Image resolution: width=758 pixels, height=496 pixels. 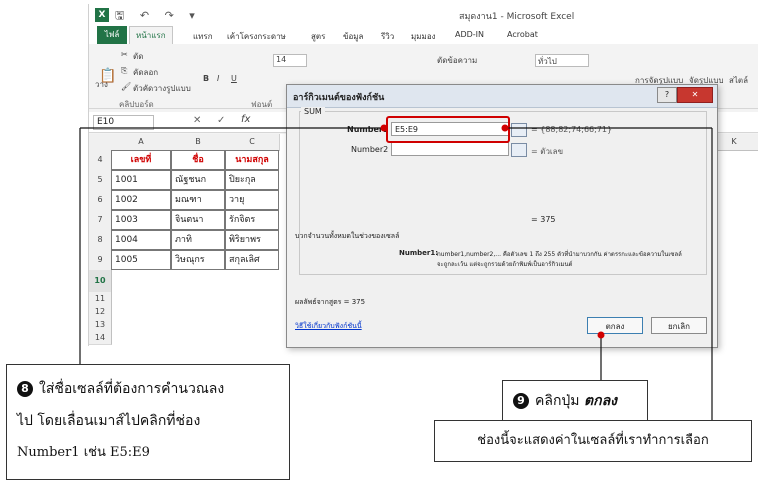 What do you see at coordinates (572, 129) in the screenshot?
I see `number1-result: = {88;82;74;66;71}` at bounding box center [572, 129].